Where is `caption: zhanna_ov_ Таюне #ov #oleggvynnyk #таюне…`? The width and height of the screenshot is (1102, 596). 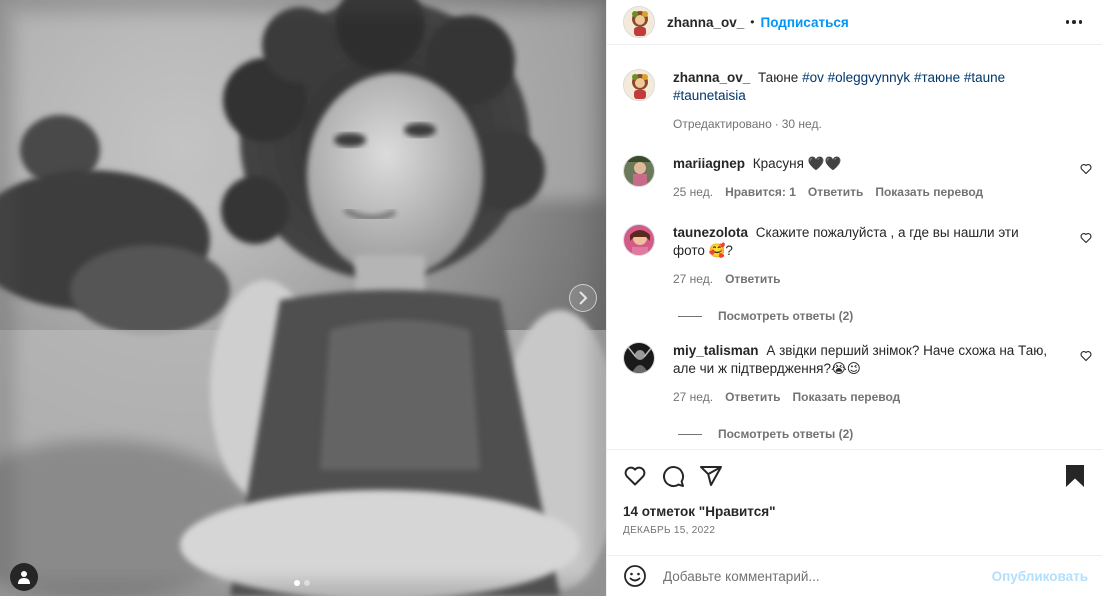
caption: zhanna_ov_ Таюне #ov #oleggvynnyk #таюне… is located at coordinates (854, 101).